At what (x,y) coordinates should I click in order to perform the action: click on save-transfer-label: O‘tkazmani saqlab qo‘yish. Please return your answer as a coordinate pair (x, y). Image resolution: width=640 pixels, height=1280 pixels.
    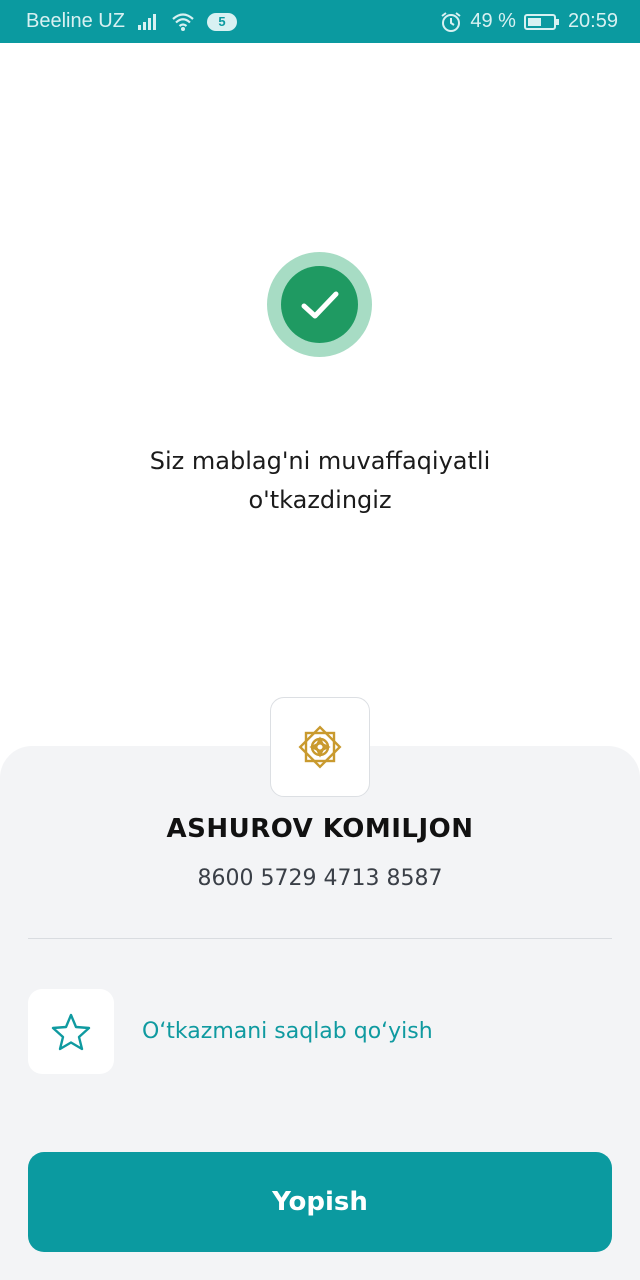
    Looking at the image, I should click on (287, 1031).